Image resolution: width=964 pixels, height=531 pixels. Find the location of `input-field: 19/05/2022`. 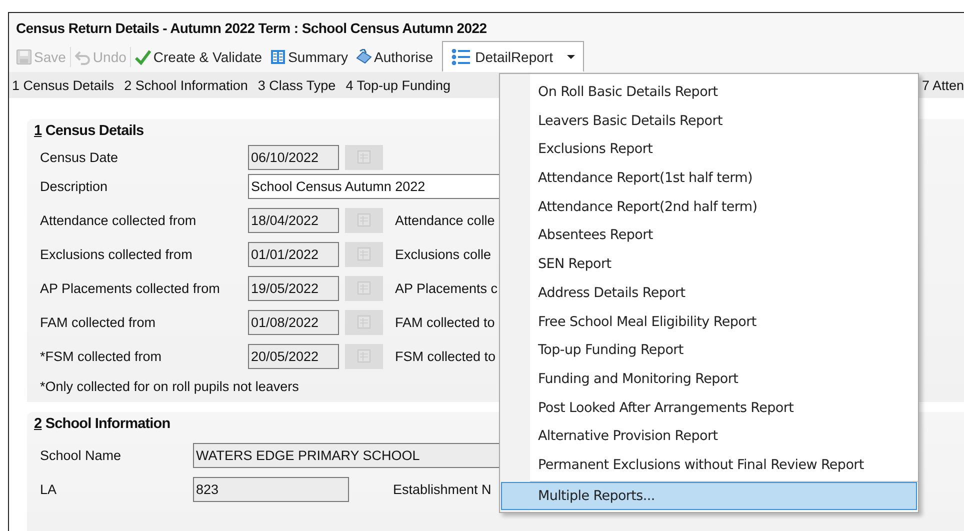

input-field: 19/05/2022 is located at coordinates (293, 288).